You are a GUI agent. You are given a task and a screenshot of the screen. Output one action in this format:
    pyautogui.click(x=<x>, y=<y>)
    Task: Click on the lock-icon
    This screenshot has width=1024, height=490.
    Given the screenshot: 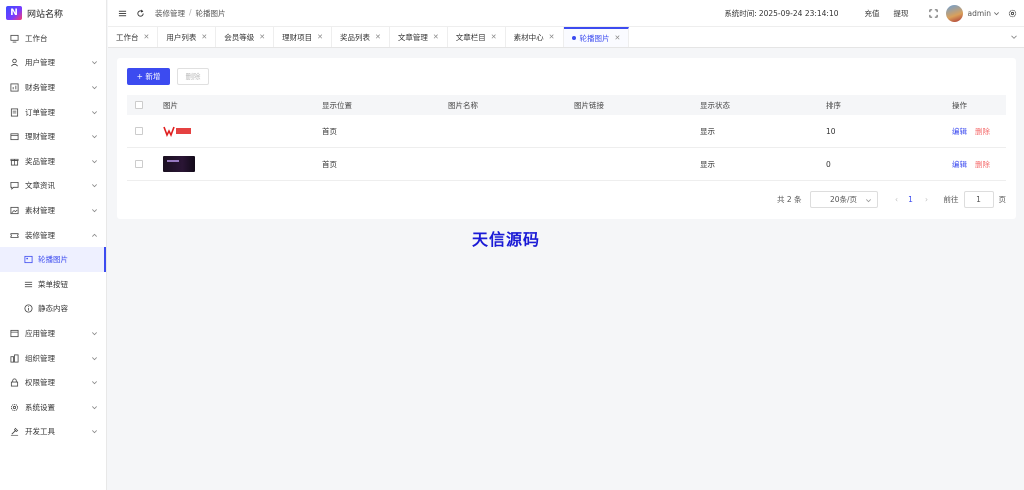 What is the action you would take?
    pyautogui.click(x=14, y=383)
    